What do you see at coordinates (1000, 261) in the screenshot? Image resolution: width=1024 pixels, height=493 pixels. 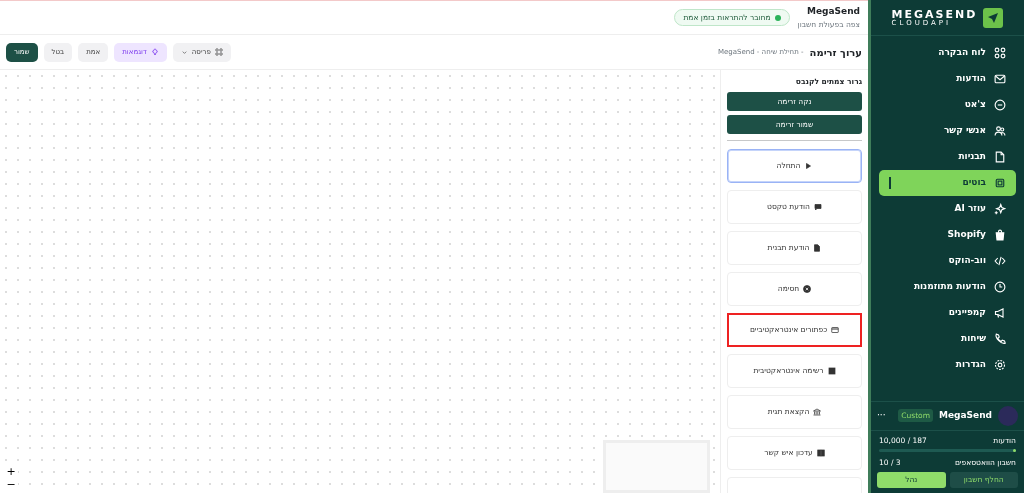 I see `code-icon` at bounding box center [1000, 261].